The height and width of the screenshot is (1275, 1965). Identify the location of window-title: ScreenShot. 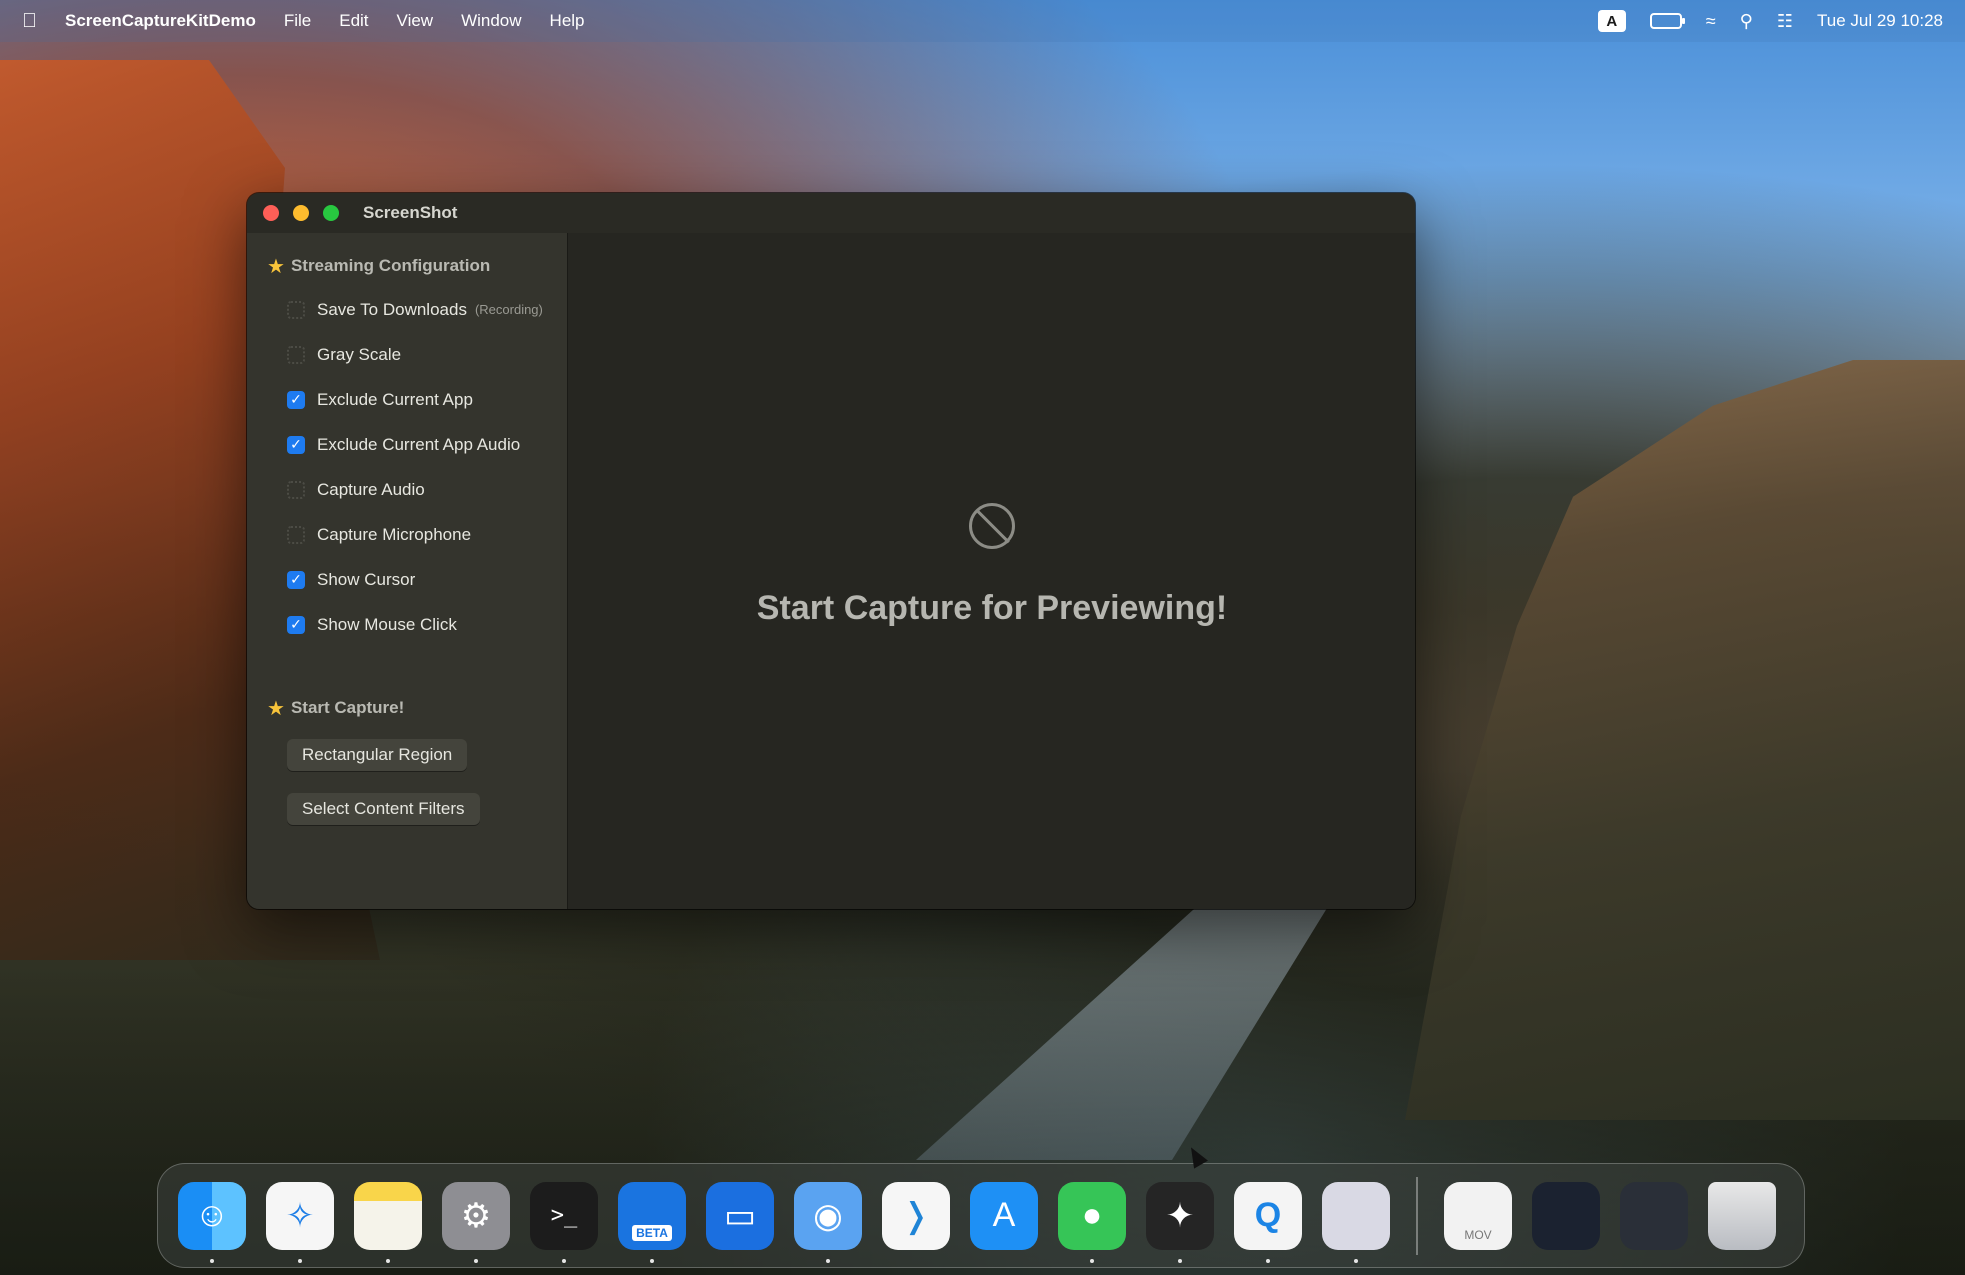
(410, 212).